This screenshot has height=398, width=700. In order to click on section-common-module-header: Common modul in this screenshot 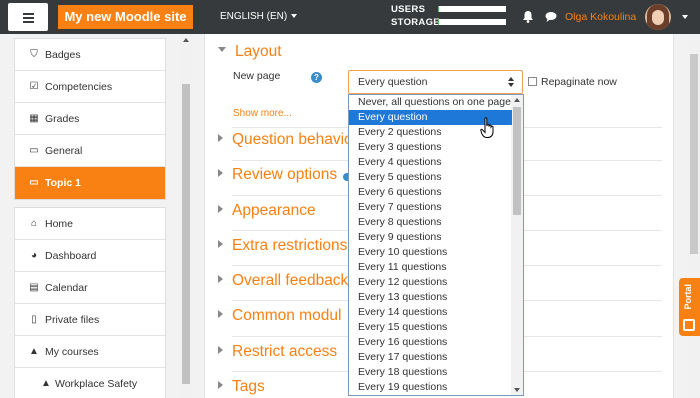, I will do `click(279, 316)`.